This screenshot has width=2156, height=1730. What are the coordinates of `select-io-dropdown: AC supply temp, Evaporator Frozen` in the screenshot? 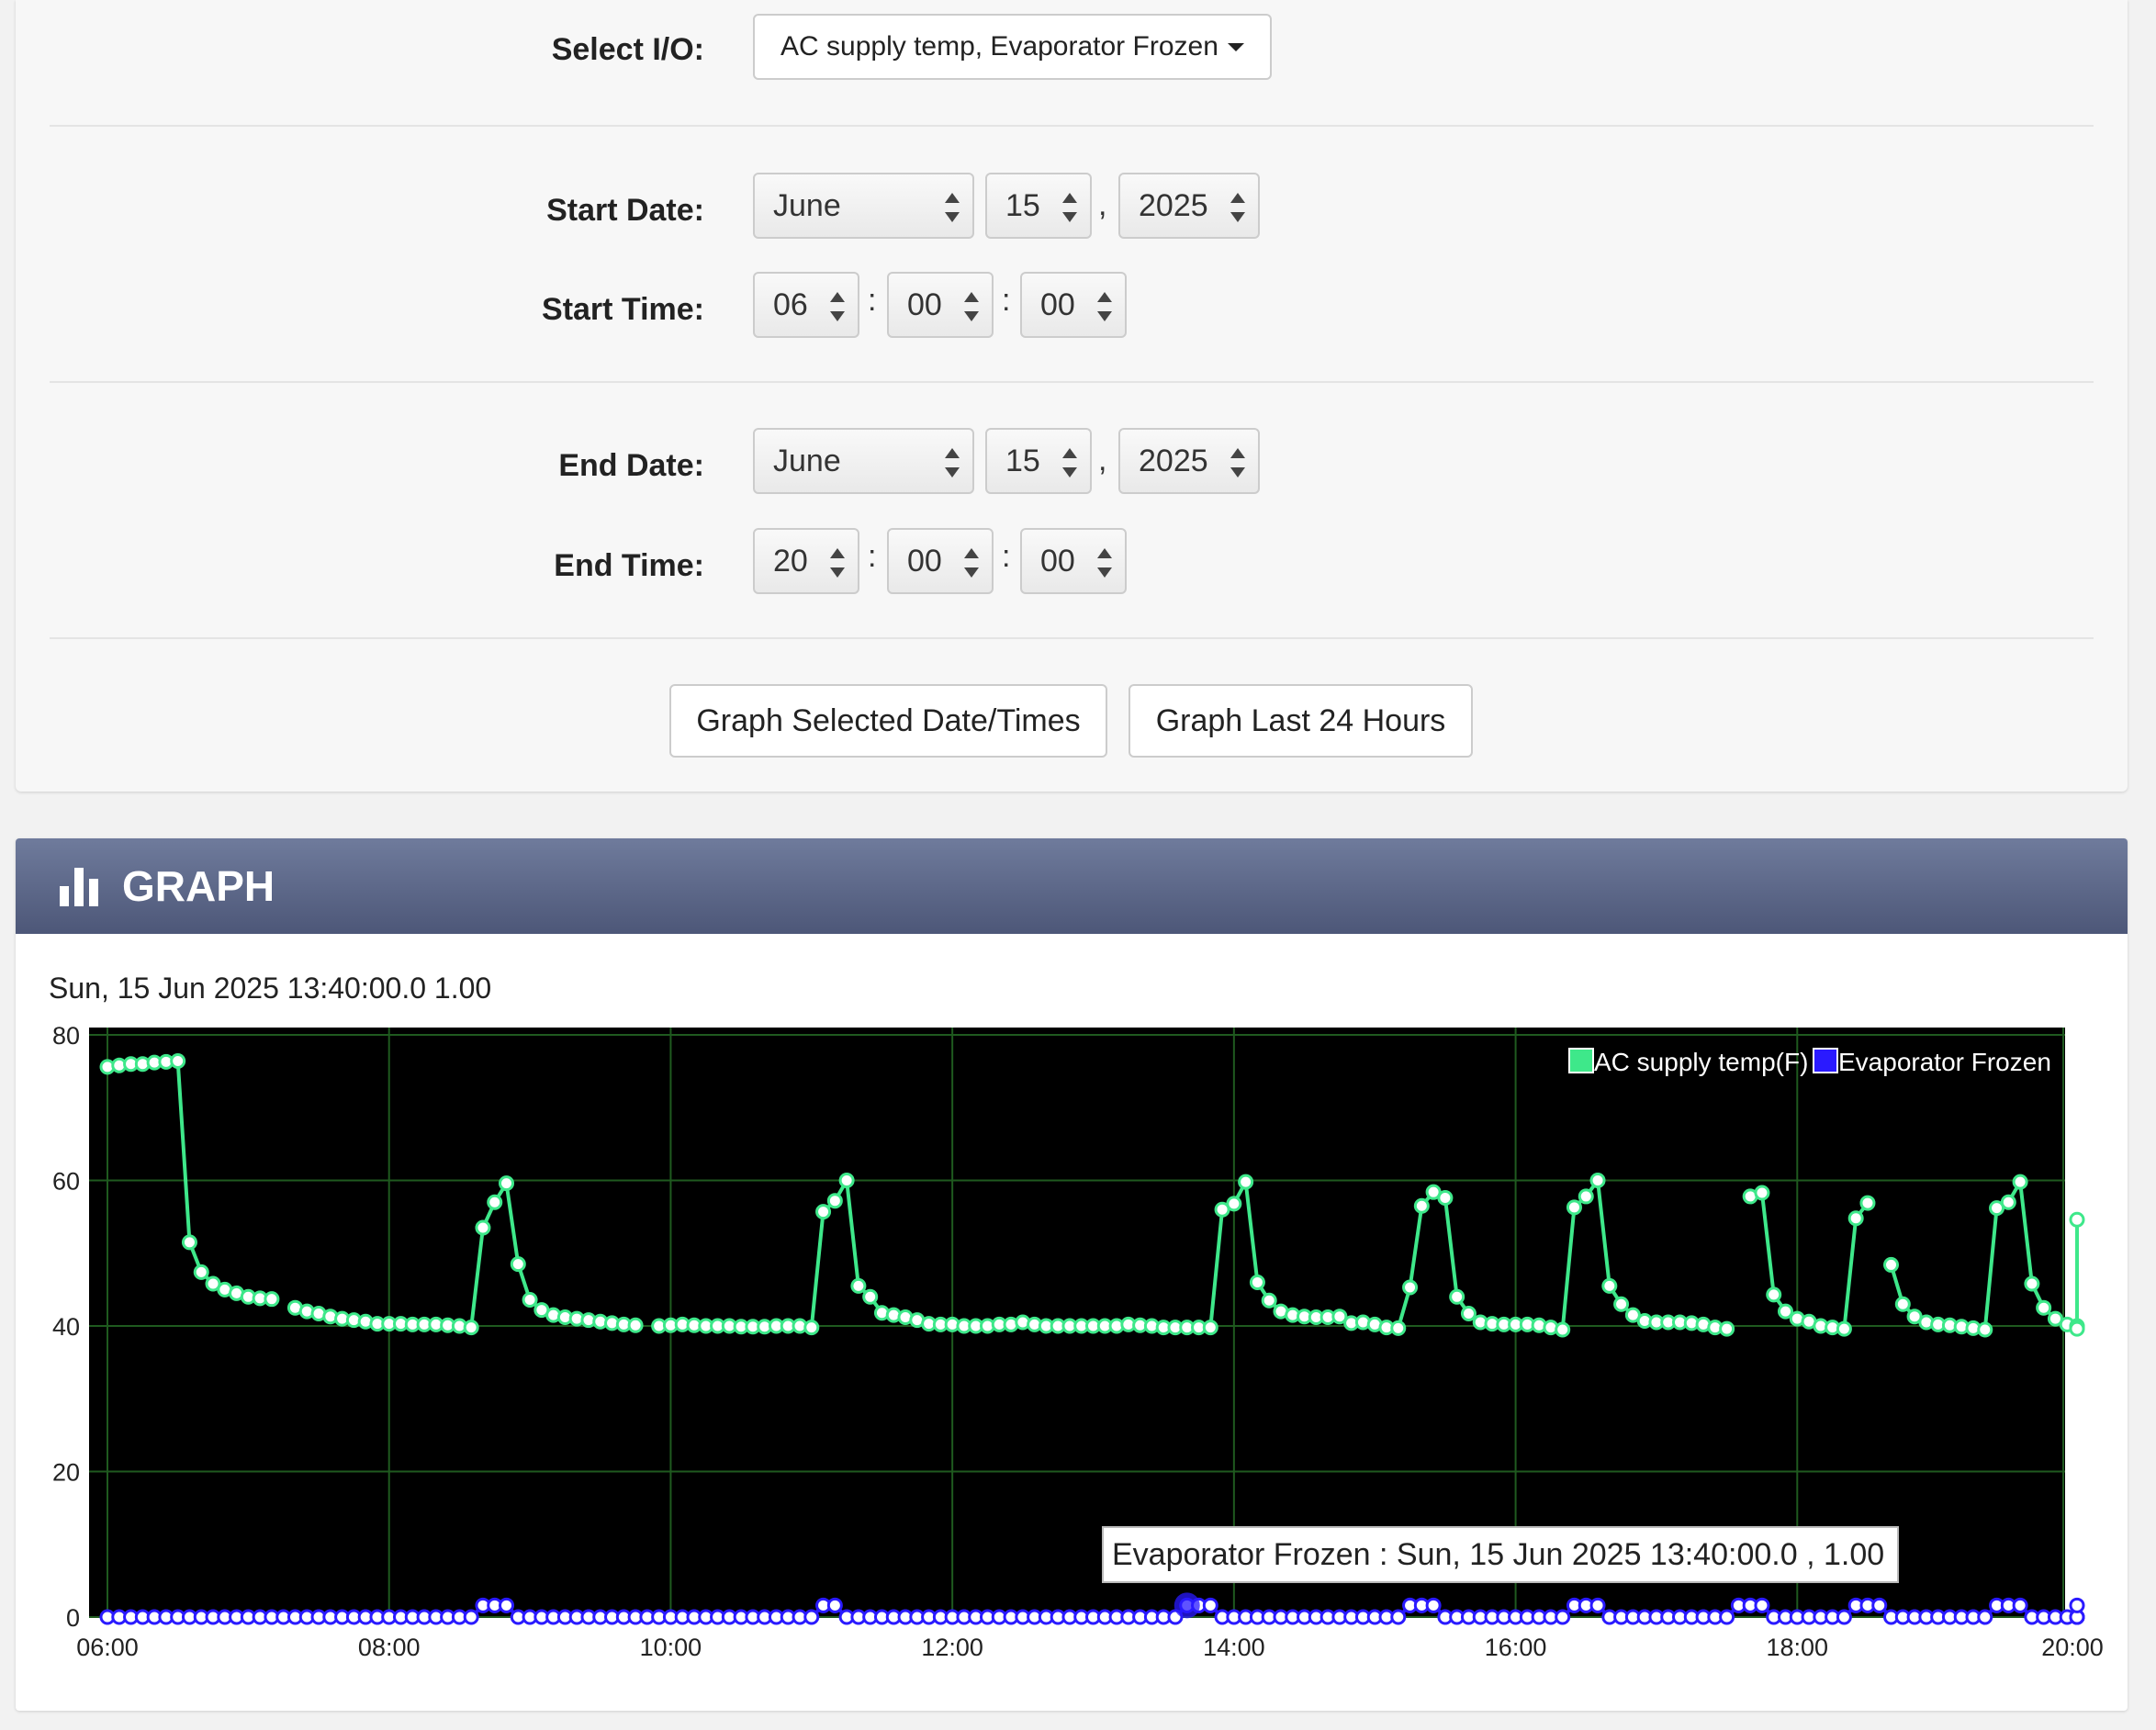 It's located at (1012, 47).